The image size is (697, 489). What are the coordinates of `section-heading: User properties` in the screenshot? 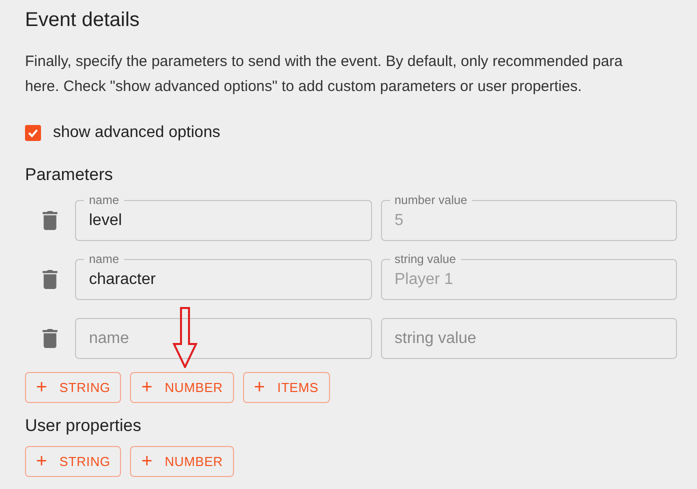 It's located at (83, 426).